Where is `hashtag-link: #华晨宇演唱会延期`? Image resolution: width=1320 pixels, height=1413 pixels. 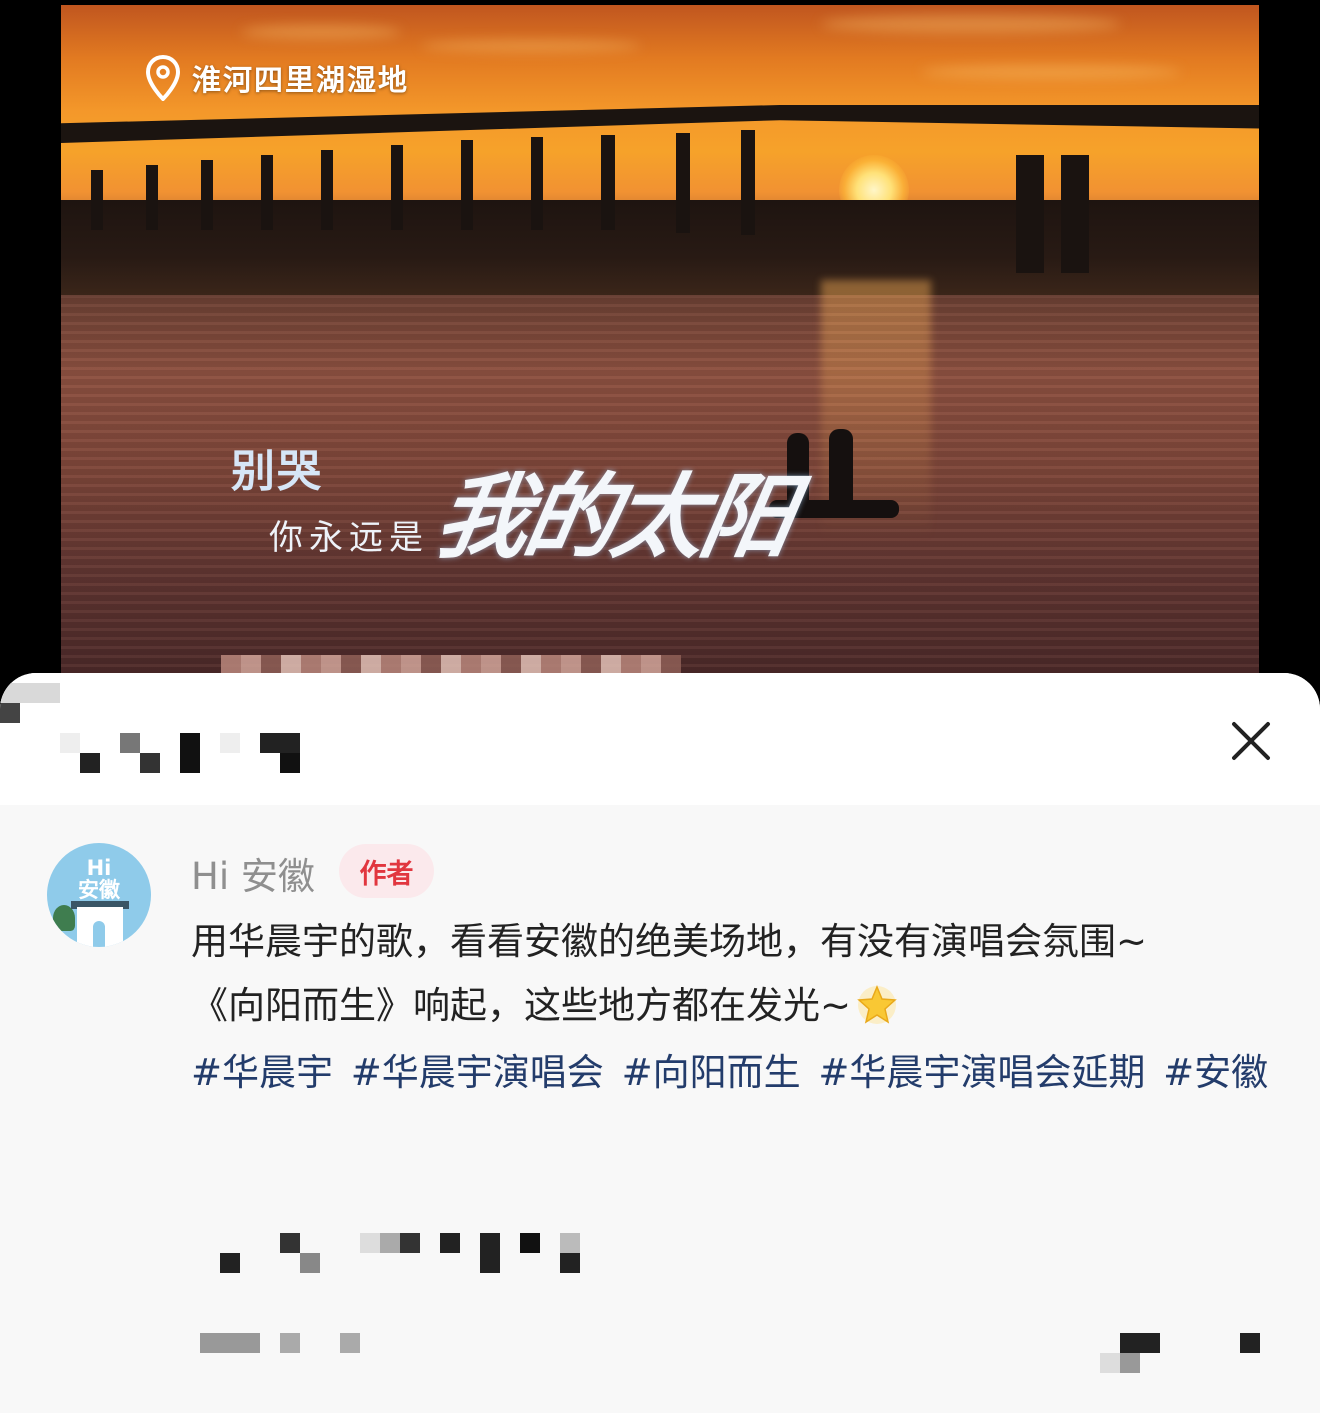 hashtag-link: #华晨宇演唱会延期 is located at coordinates (981, 1072).